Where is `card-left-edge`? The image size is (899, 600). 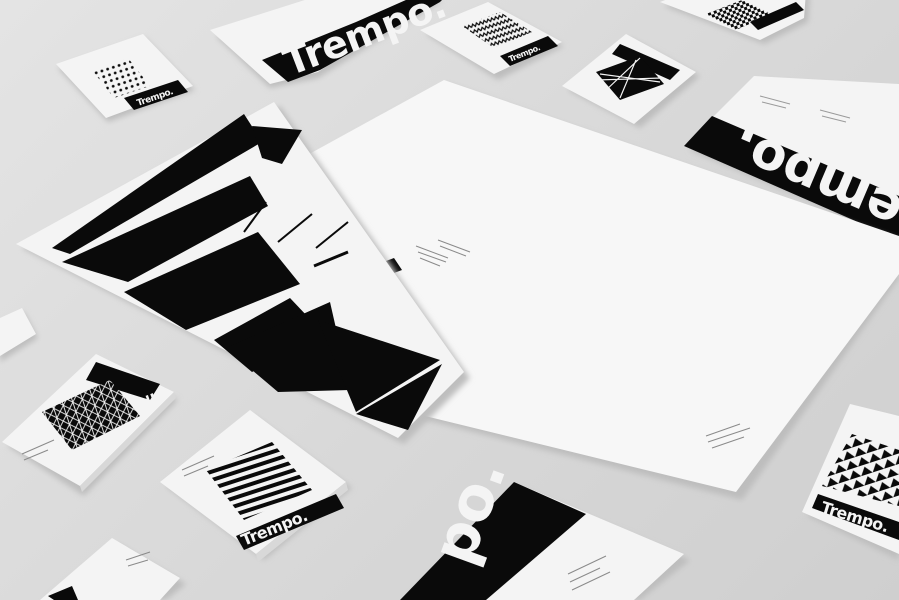
card-left-edge is located at coordinates (19, 335).